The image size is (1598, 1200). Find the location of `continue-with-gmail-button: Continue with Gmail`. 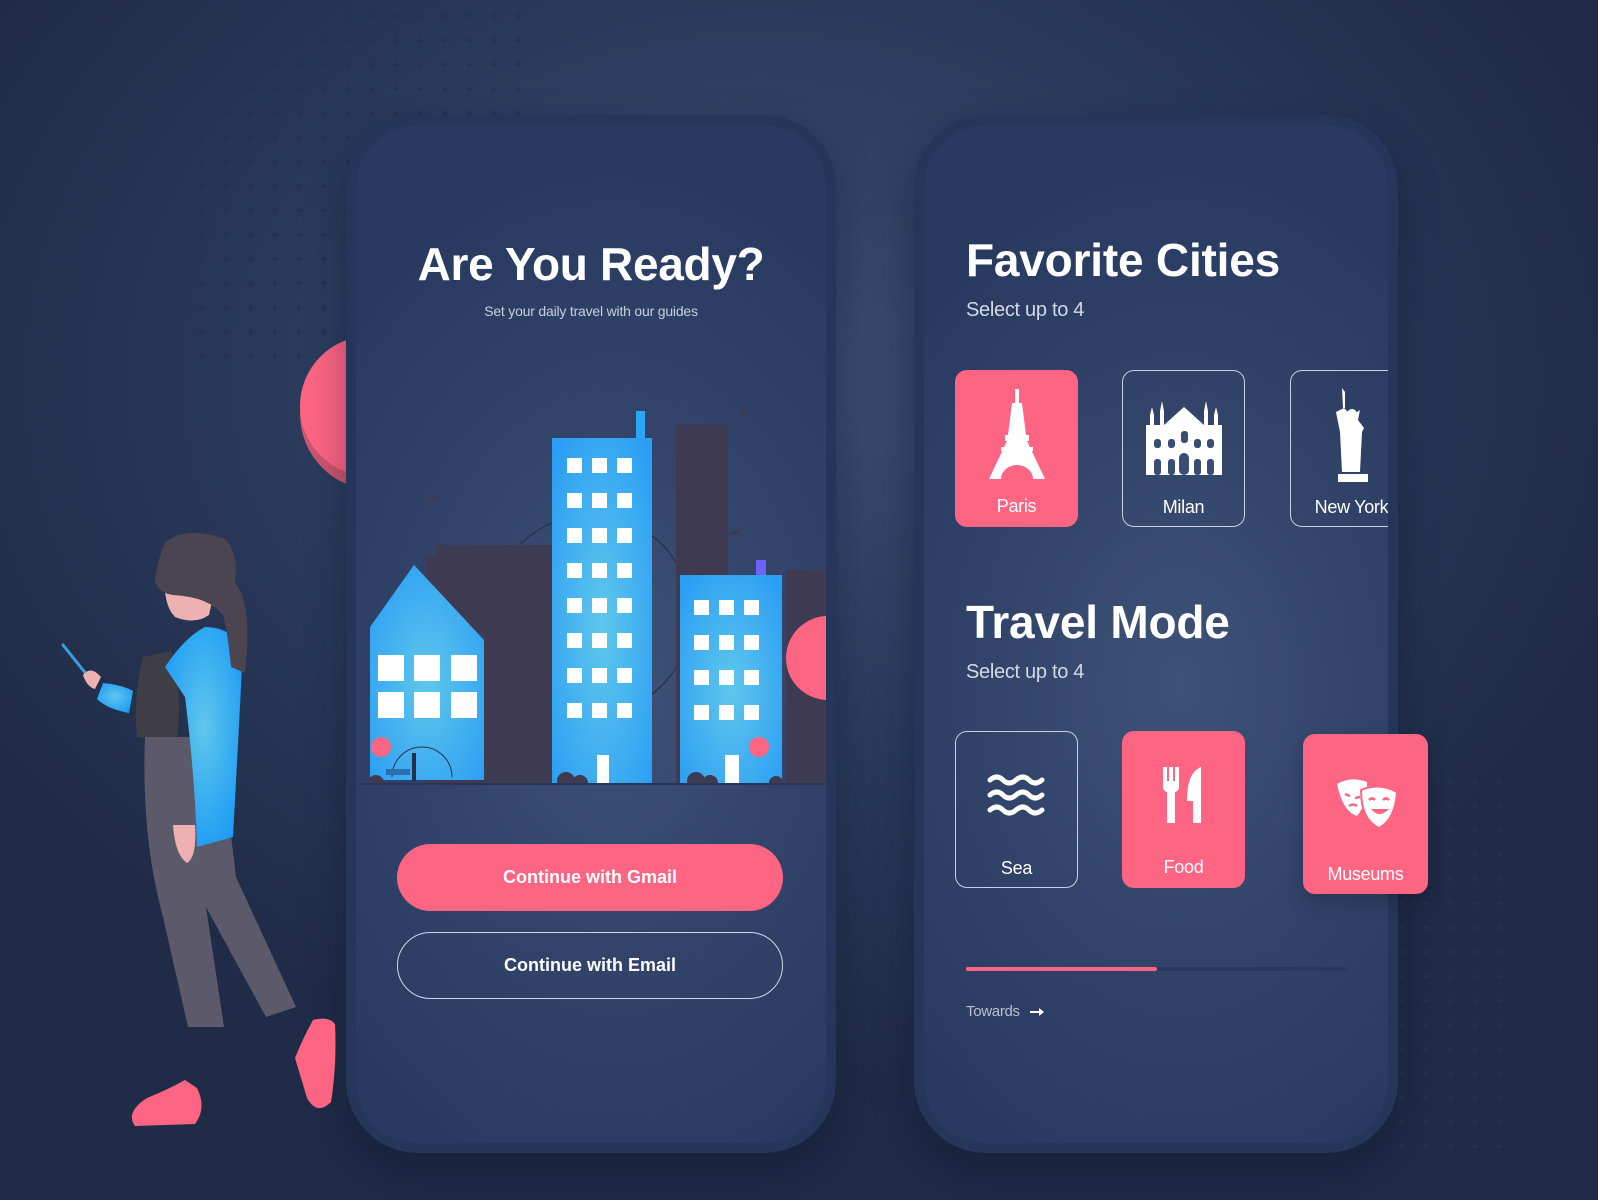

continue-with-gmail-button: Continue with Gmail is located at coordinates (590, 877).